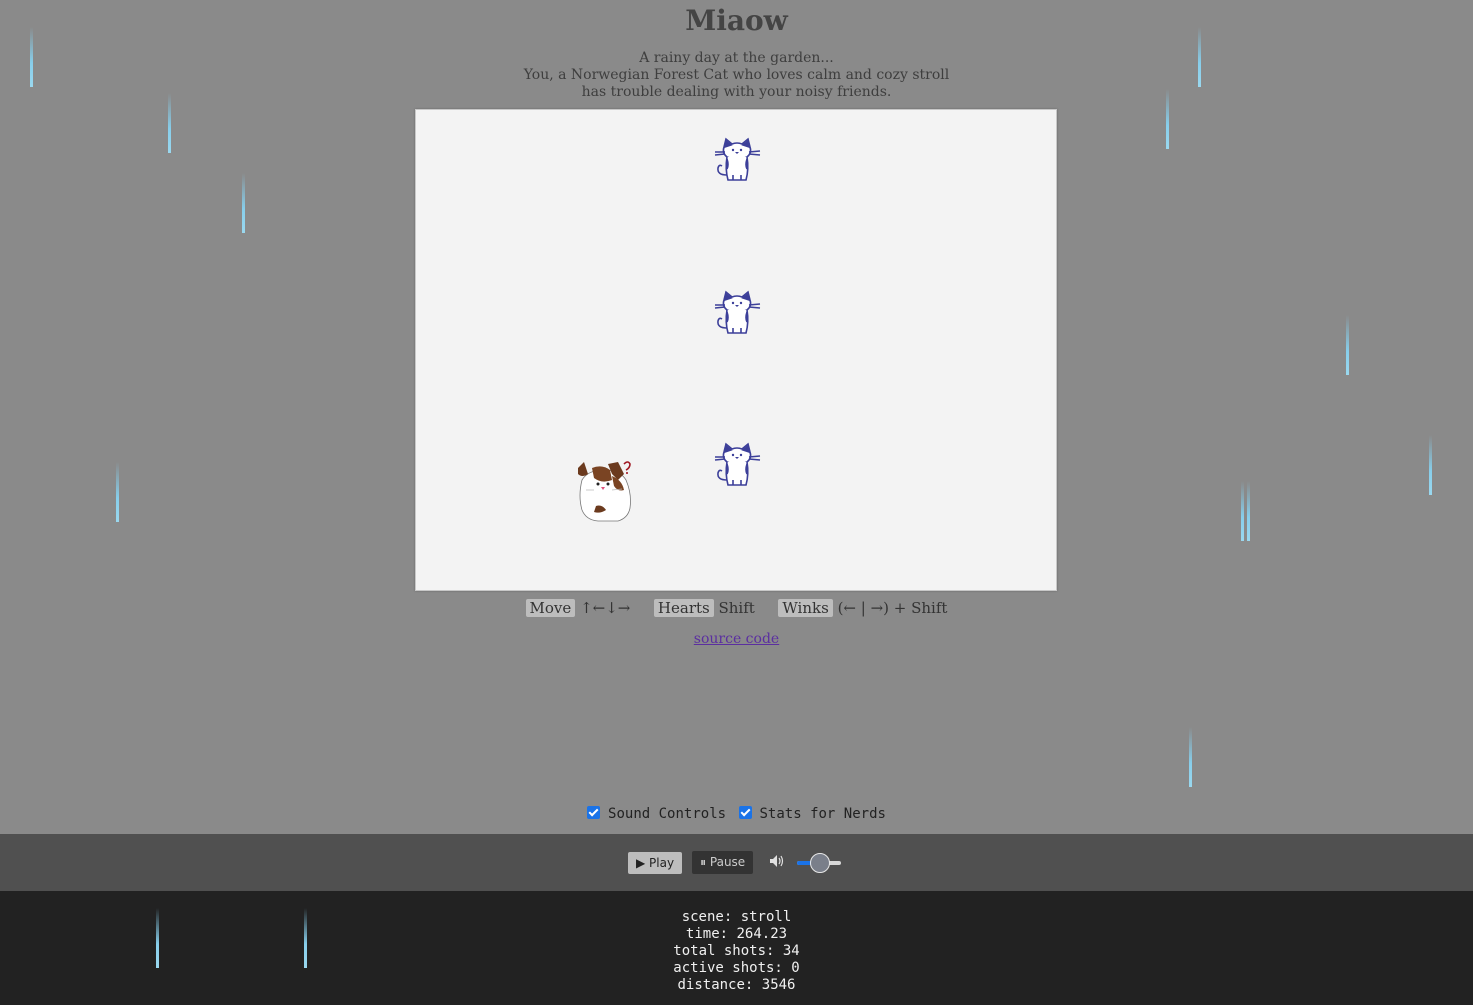 This screenshot has width=1473, height=1005. I want to click on toggles-row: Sound Controls Stats for Nerds, so click(736, 814).